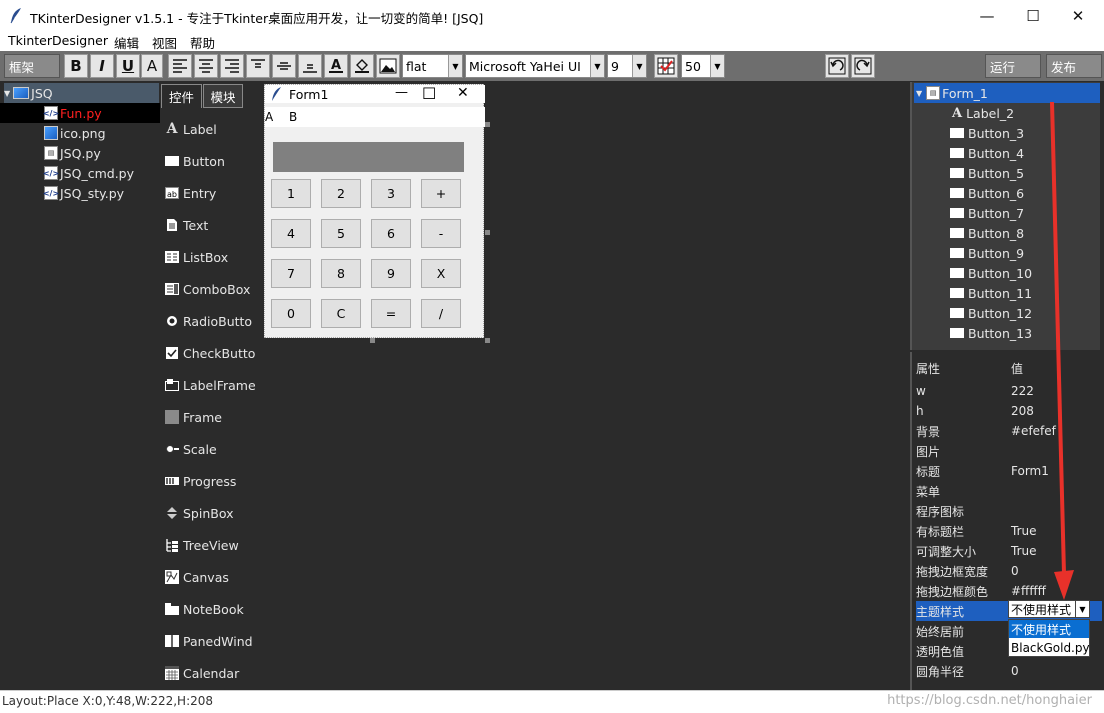 Image resolution: width=1104 pixels, height=713 pixels. What do you see at coordinates (391, 193) in the screenshot?
I see `key-3: 3` at bounding box center [391, 193].